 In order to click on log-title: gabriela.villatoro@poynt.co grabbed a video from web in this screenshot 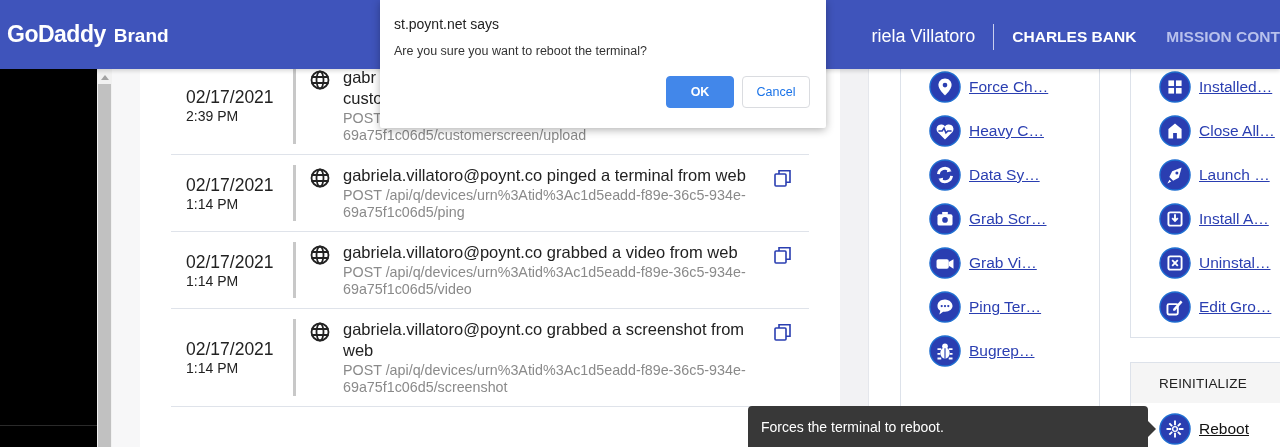, I will do `click(540, 252)`.